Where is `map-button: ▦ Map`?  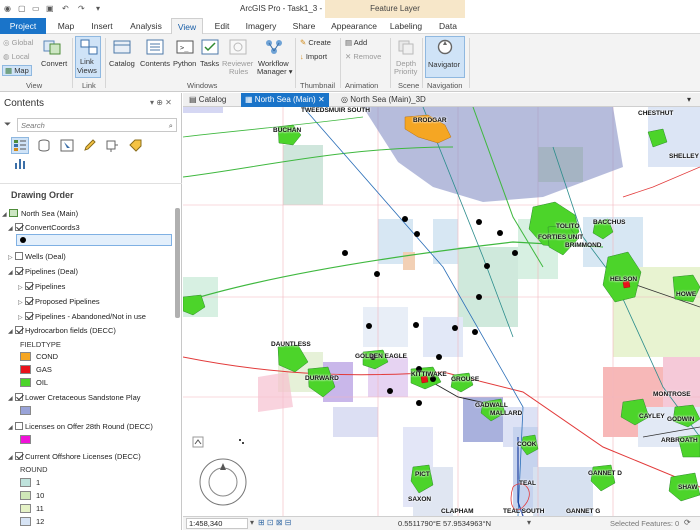 map-button: ▦ Map is located at coordinates (17, 70).